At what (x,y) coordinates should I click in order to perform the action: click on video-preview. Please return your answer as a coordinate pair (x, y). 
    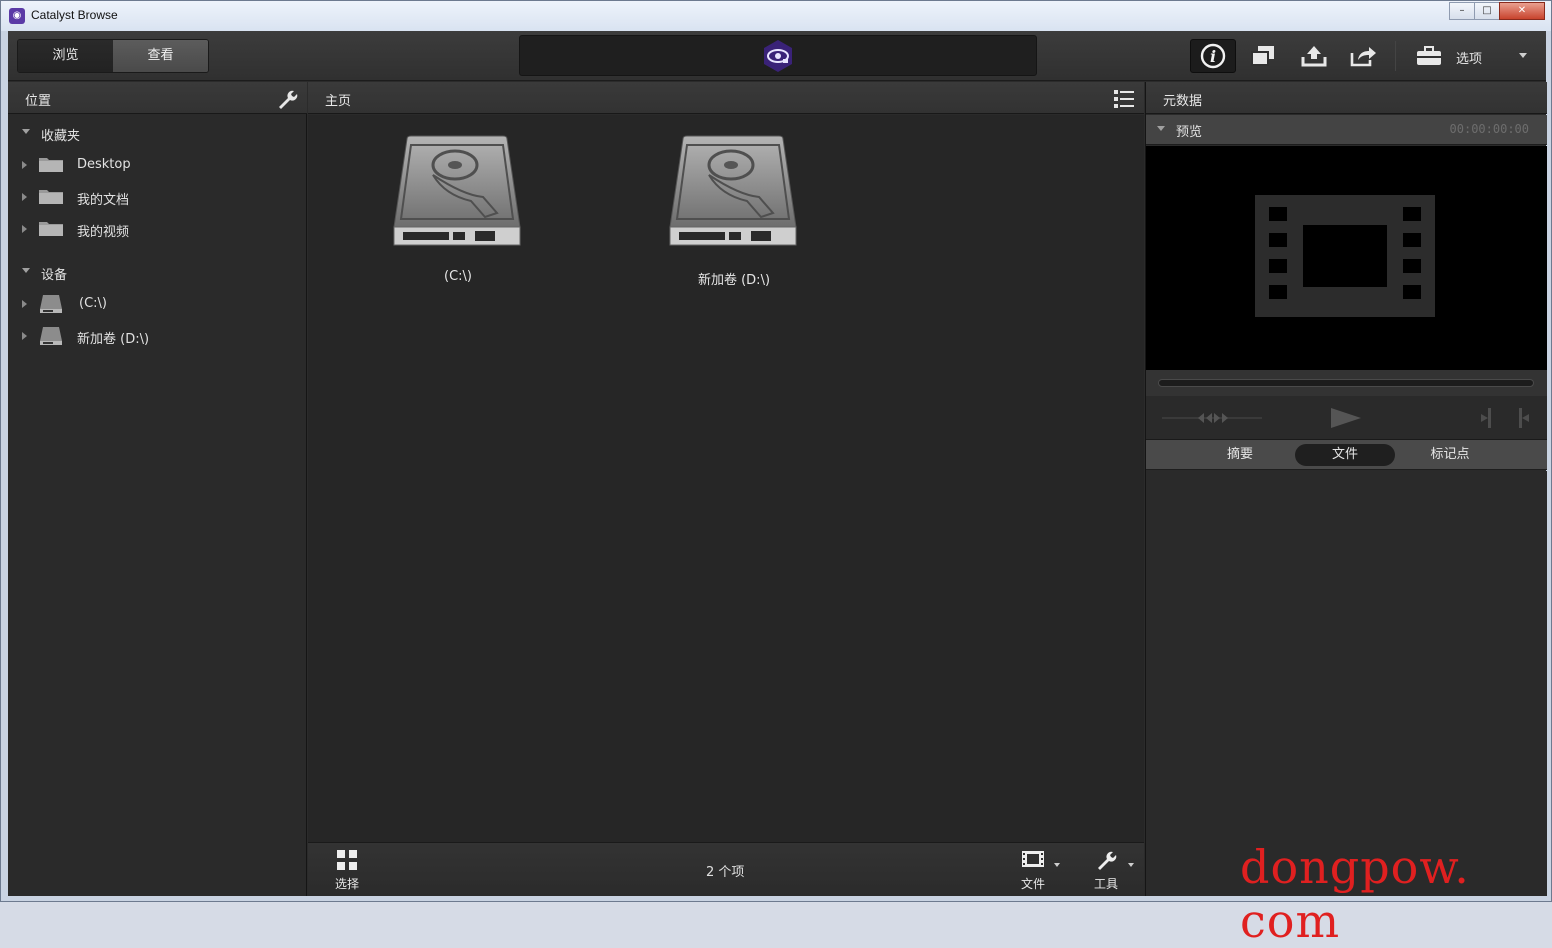
    Looking at the image, I should click on (1346, 258).